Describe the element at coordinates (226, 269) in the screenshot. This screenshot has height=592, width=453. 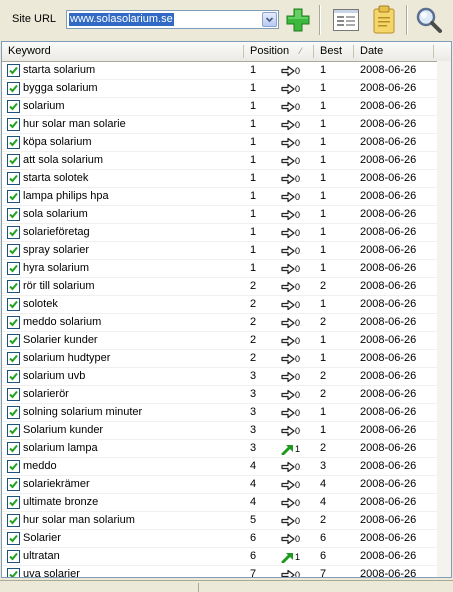
I see `table-row: hyra solarium 1 0 1 2008-06-26` at that location.